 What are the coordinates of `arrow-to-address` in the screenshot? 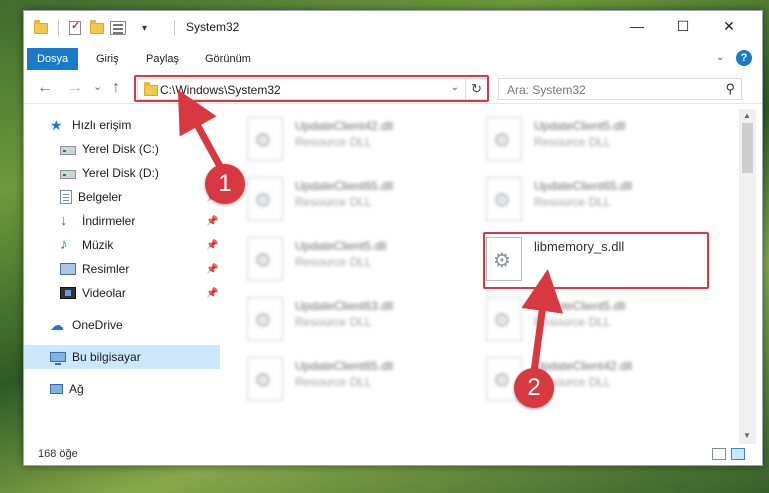 It's located at (201, 130).